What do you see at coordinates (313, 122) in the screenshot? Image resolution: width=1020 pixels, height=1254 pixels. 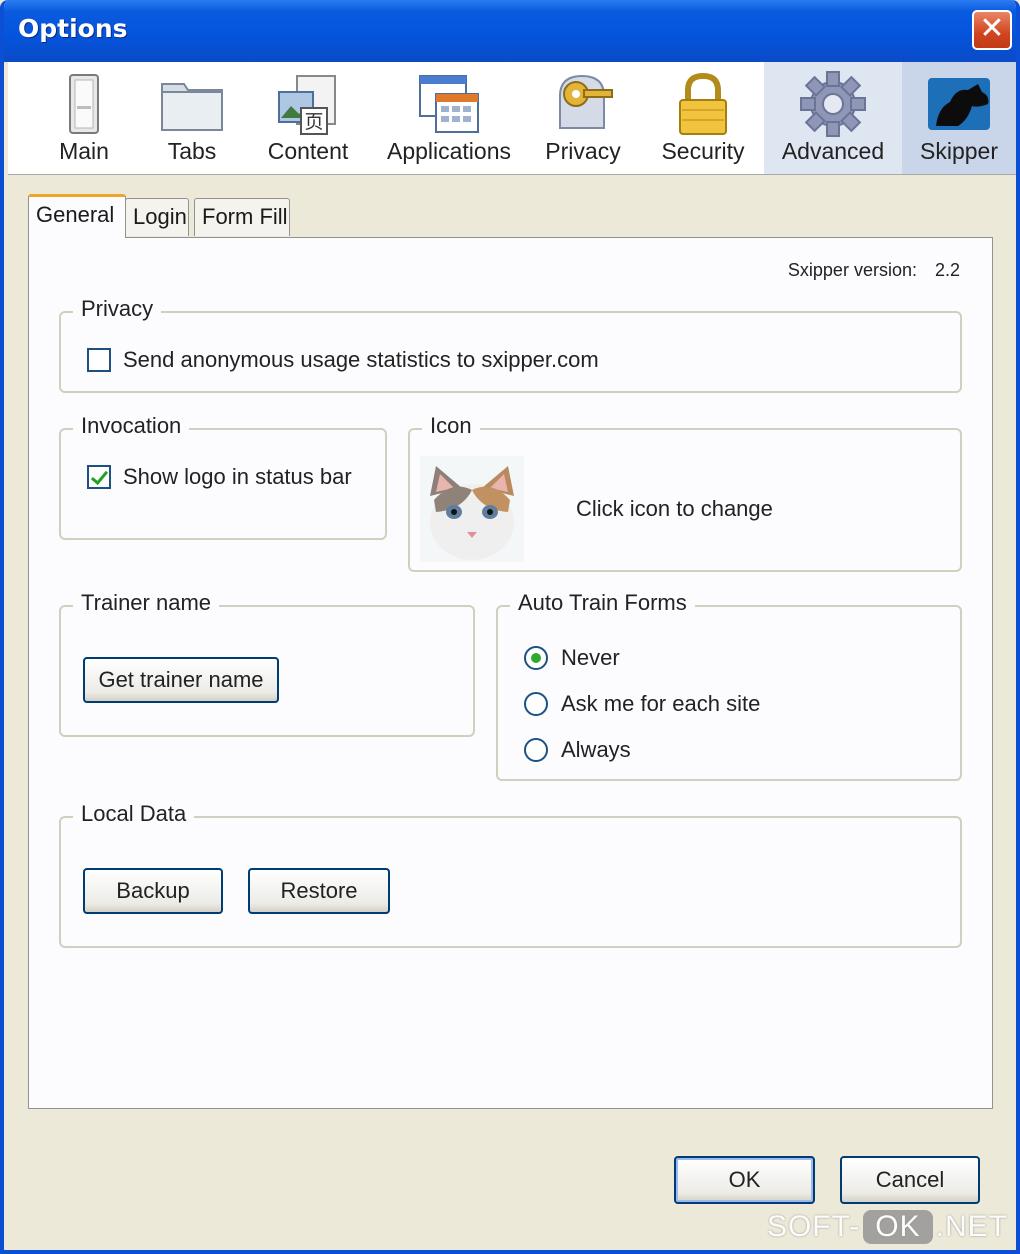 I see `svg-text: 页` at bounding box center [313, 122].